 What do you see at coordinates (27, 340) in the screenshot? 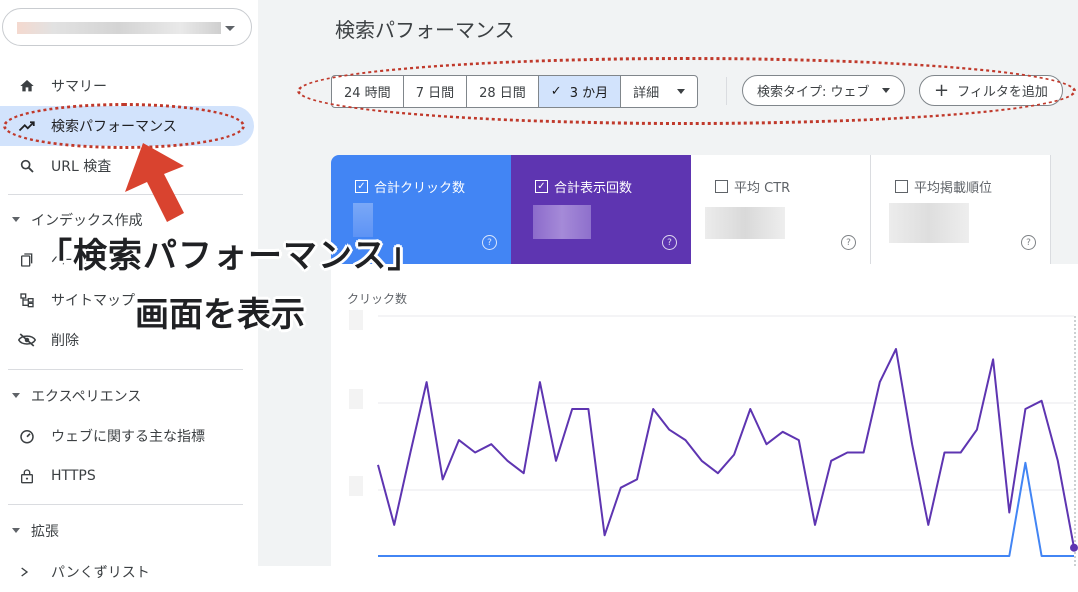
I see `eye-off-icon` at bounding box center [27, 340].